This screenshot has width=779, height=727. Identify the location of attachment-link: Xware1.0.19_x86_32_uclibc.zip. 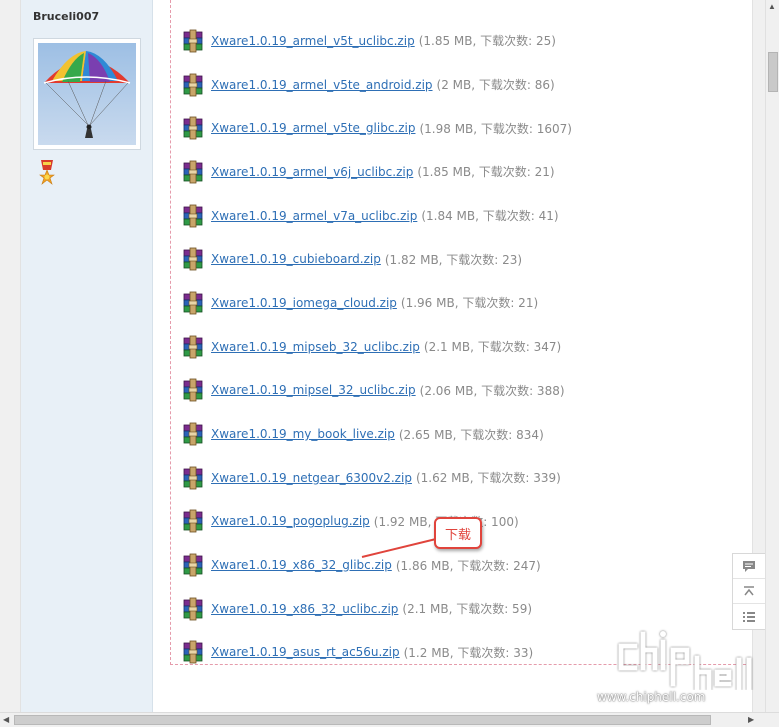
(304, 609).